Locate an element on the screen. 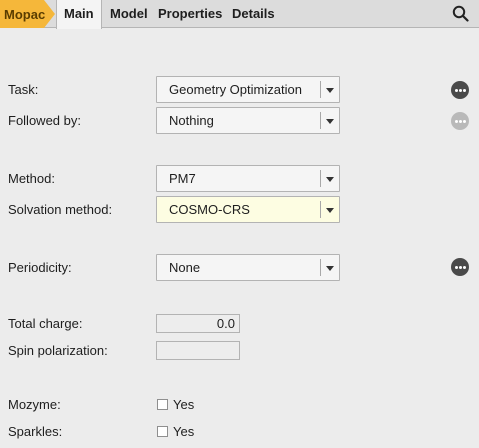 Image resolution: width=479 pixels, height=448 pixels. tab-main: Main is located at coordinates (79, 14).